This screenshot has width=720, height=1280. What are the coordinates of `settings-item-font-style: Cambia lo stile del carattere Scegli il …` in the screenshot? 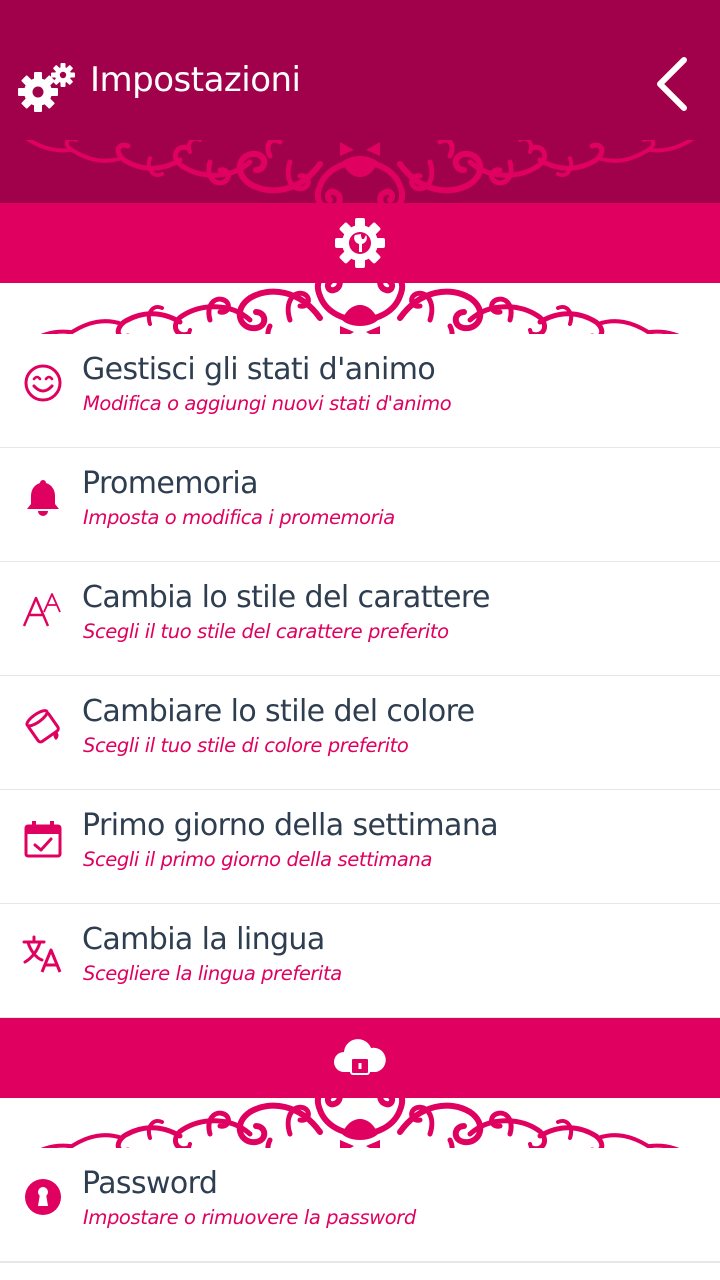 It's located at (360, 619).